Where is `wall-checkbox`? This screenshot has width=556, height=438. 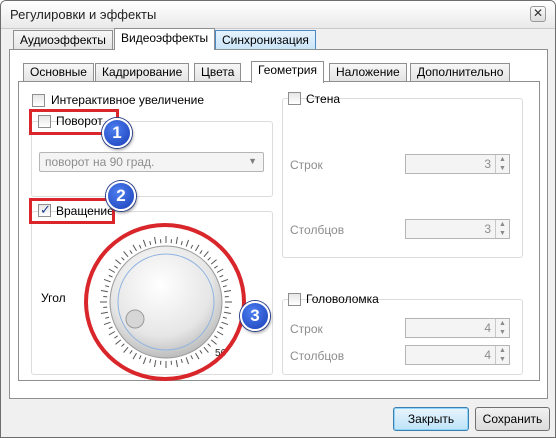 wall-checkbox is located at coordinates (294, 98).